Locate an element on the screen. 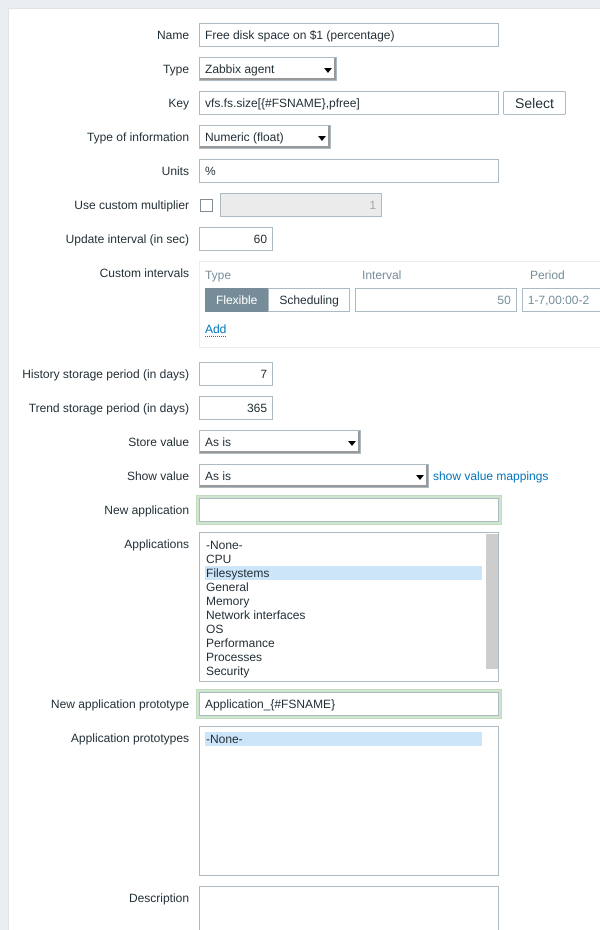 This screenshot has height=930, width=600. scrollbar is located at coordinates (492, 601).